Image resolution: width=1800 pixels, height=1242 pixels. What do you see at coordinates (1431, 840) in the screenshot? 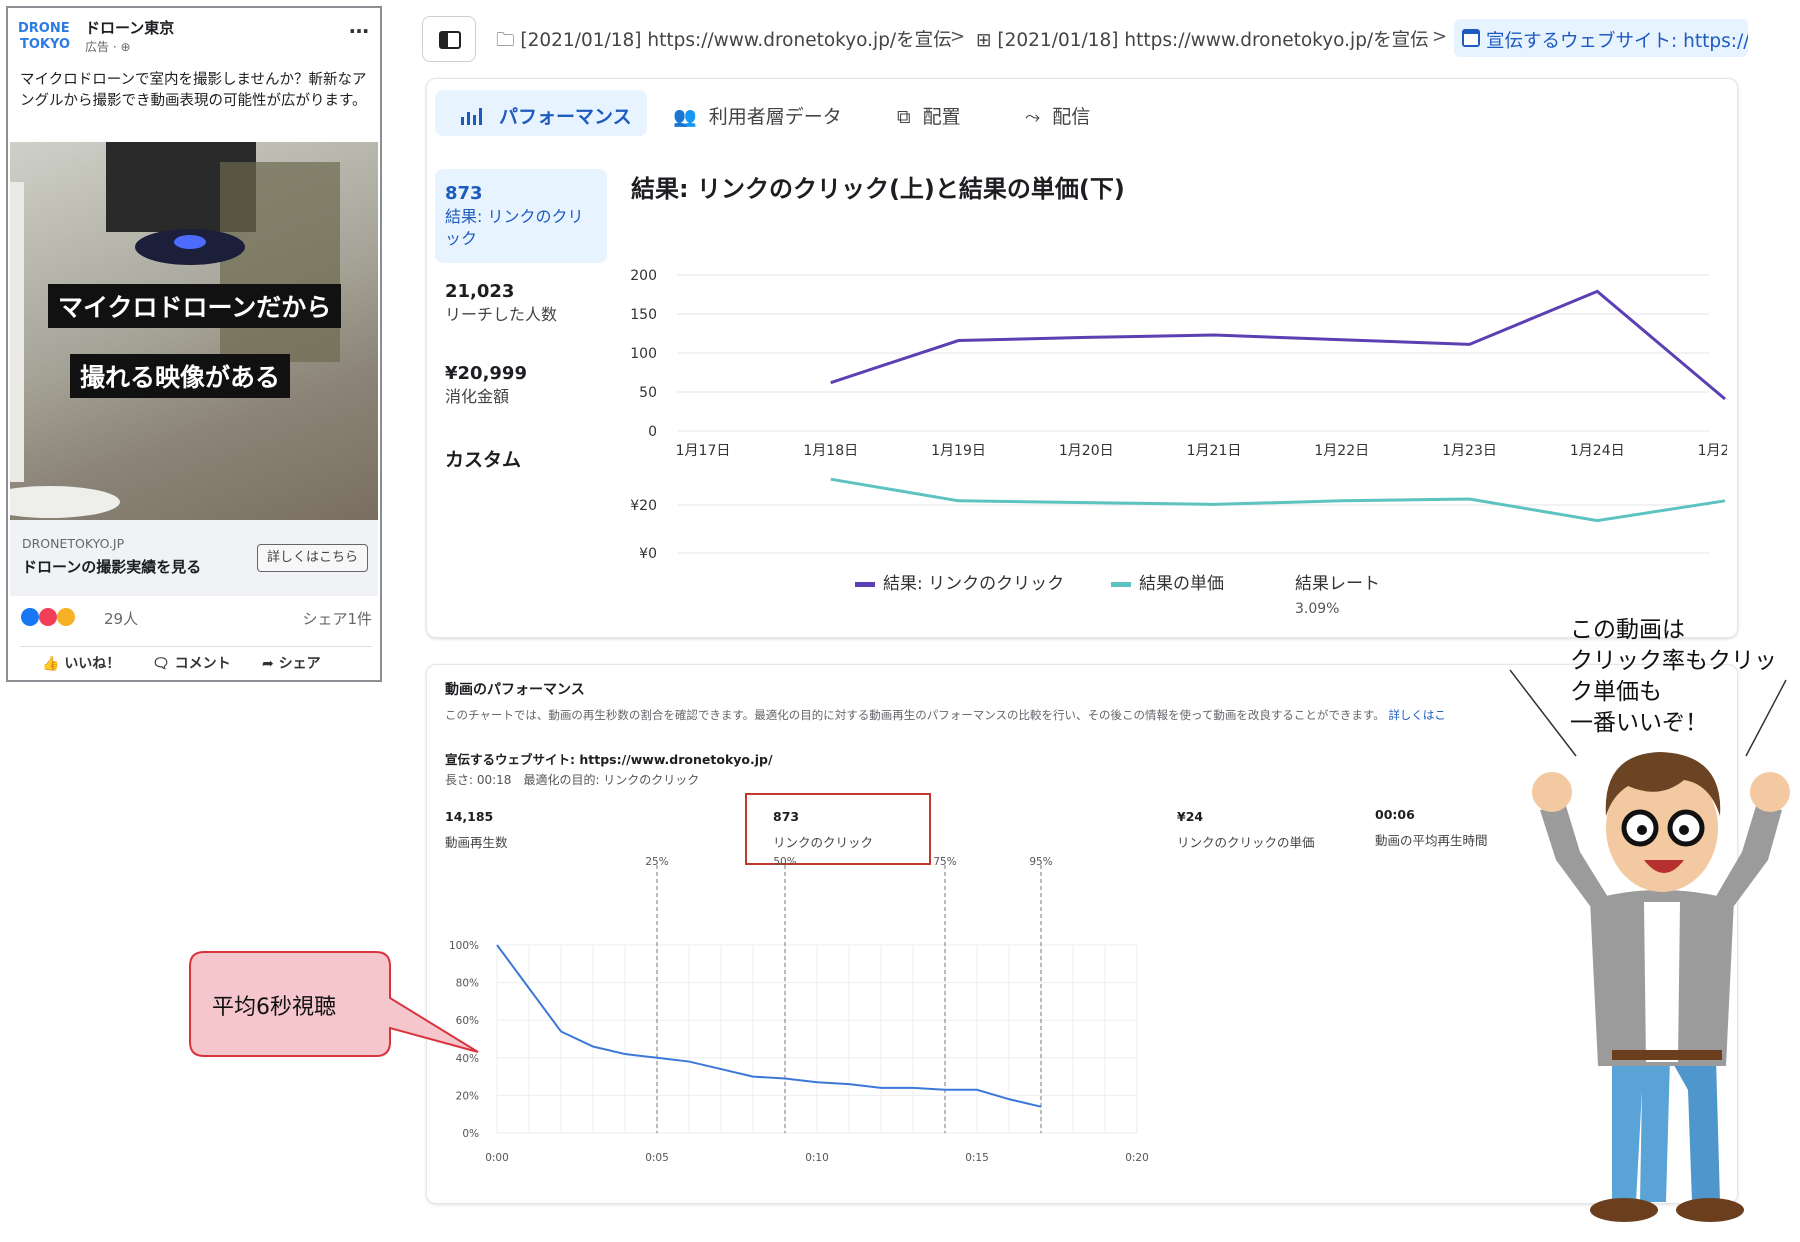
I see `video-stat-avg-time-label: 動画の平均再生時間` at bounding box center [1431, 840].